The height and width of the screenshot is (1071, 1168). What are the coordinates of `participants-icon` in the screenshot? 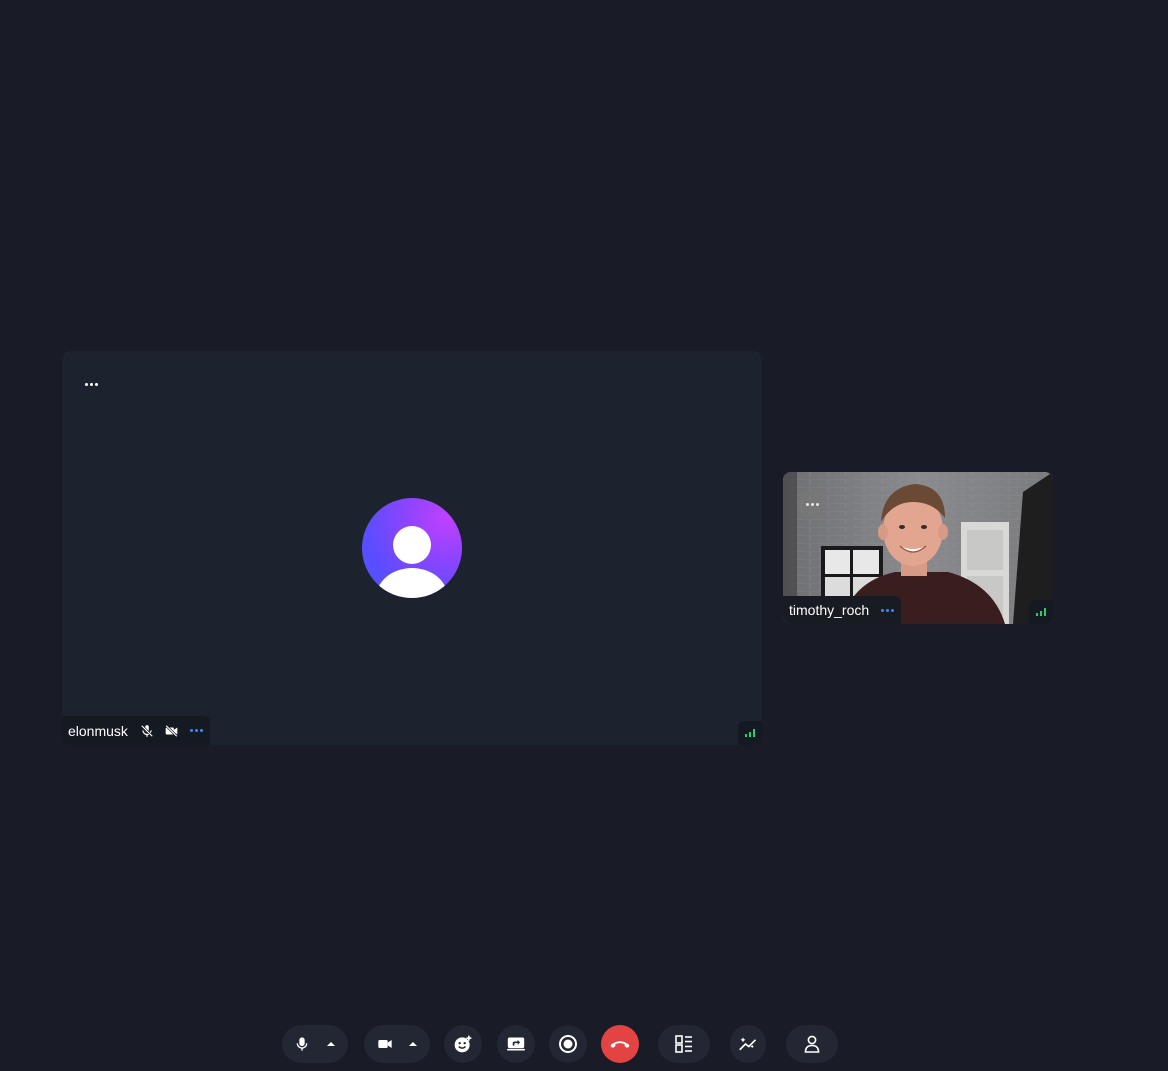 It's located at (812, 1044).